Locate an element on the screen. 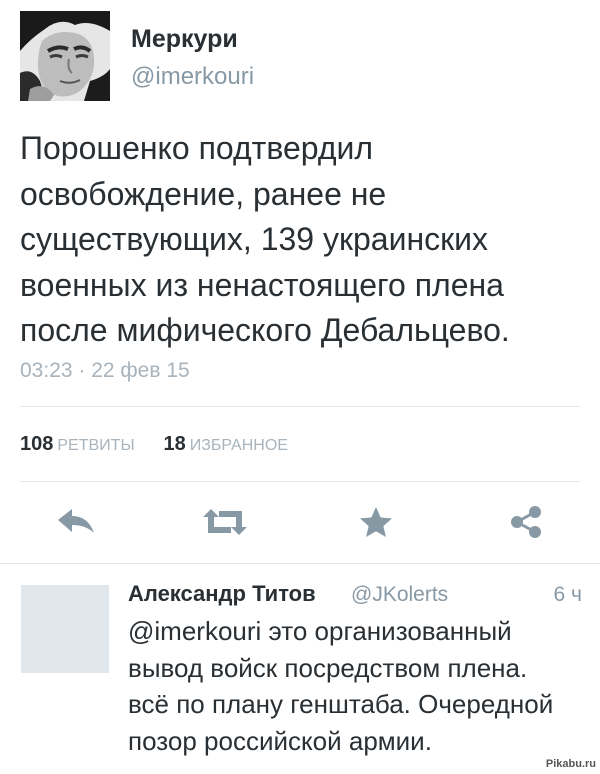 Image resolution: width=600 pixels, height=774 pixels. reply-button is located at coordinates (76, 522).